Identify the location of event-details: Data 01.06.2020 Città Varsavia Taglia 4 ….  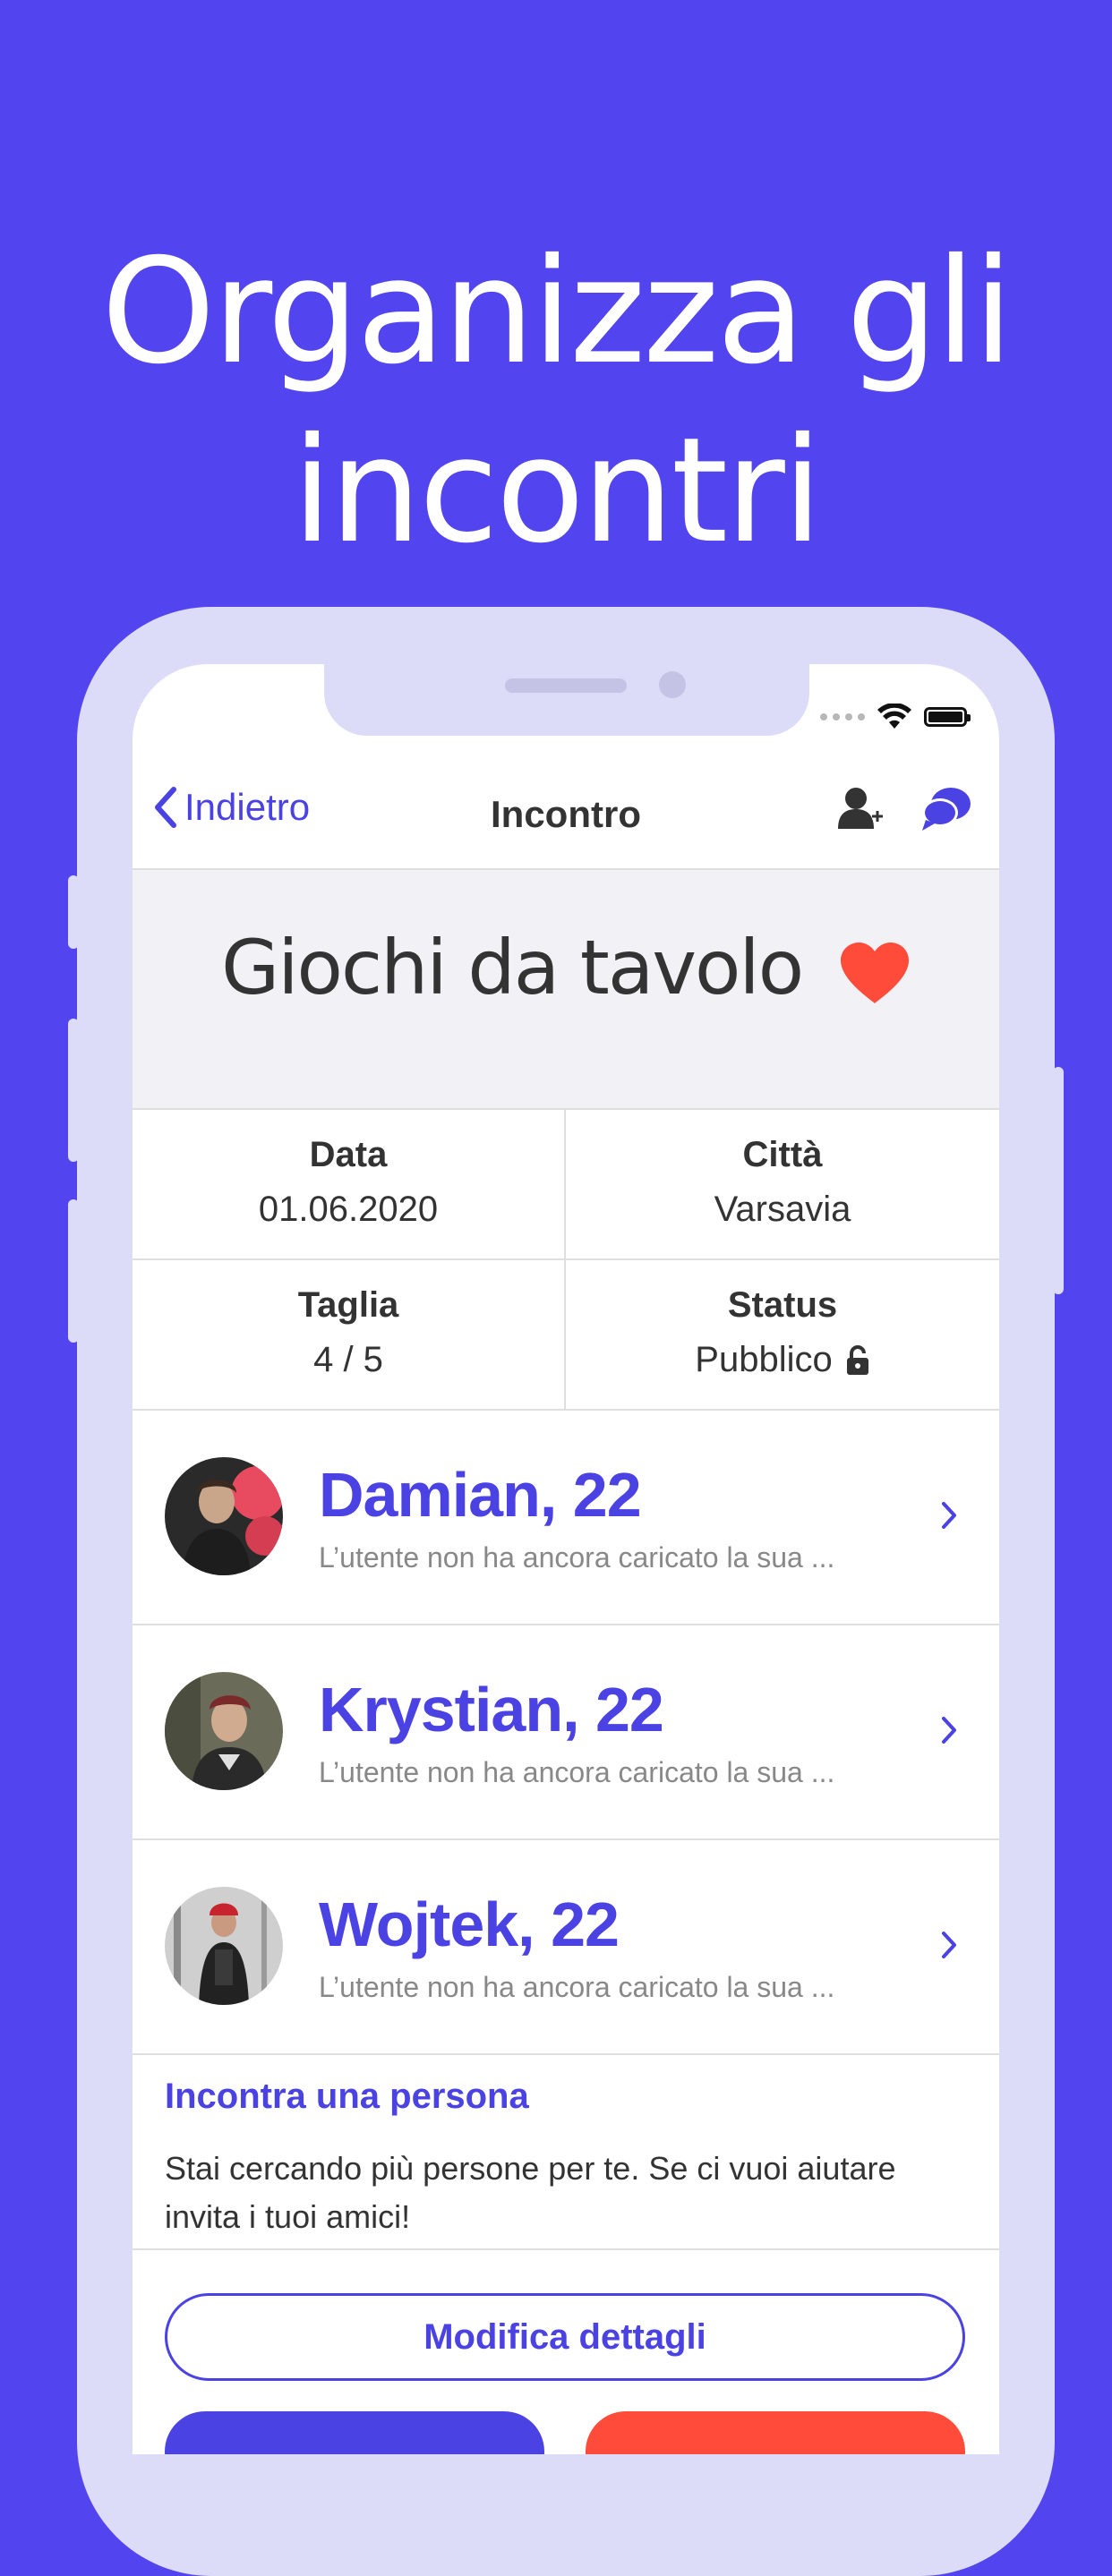
(566, 1260).